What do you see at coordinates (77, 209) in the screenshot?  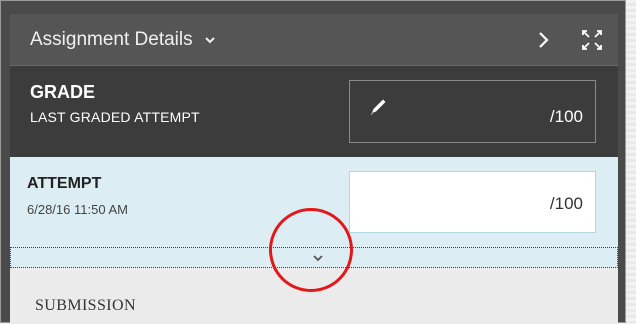 I see `attempt-date: 6/28/16 11:50 AM` at bounding box center [77, 209].